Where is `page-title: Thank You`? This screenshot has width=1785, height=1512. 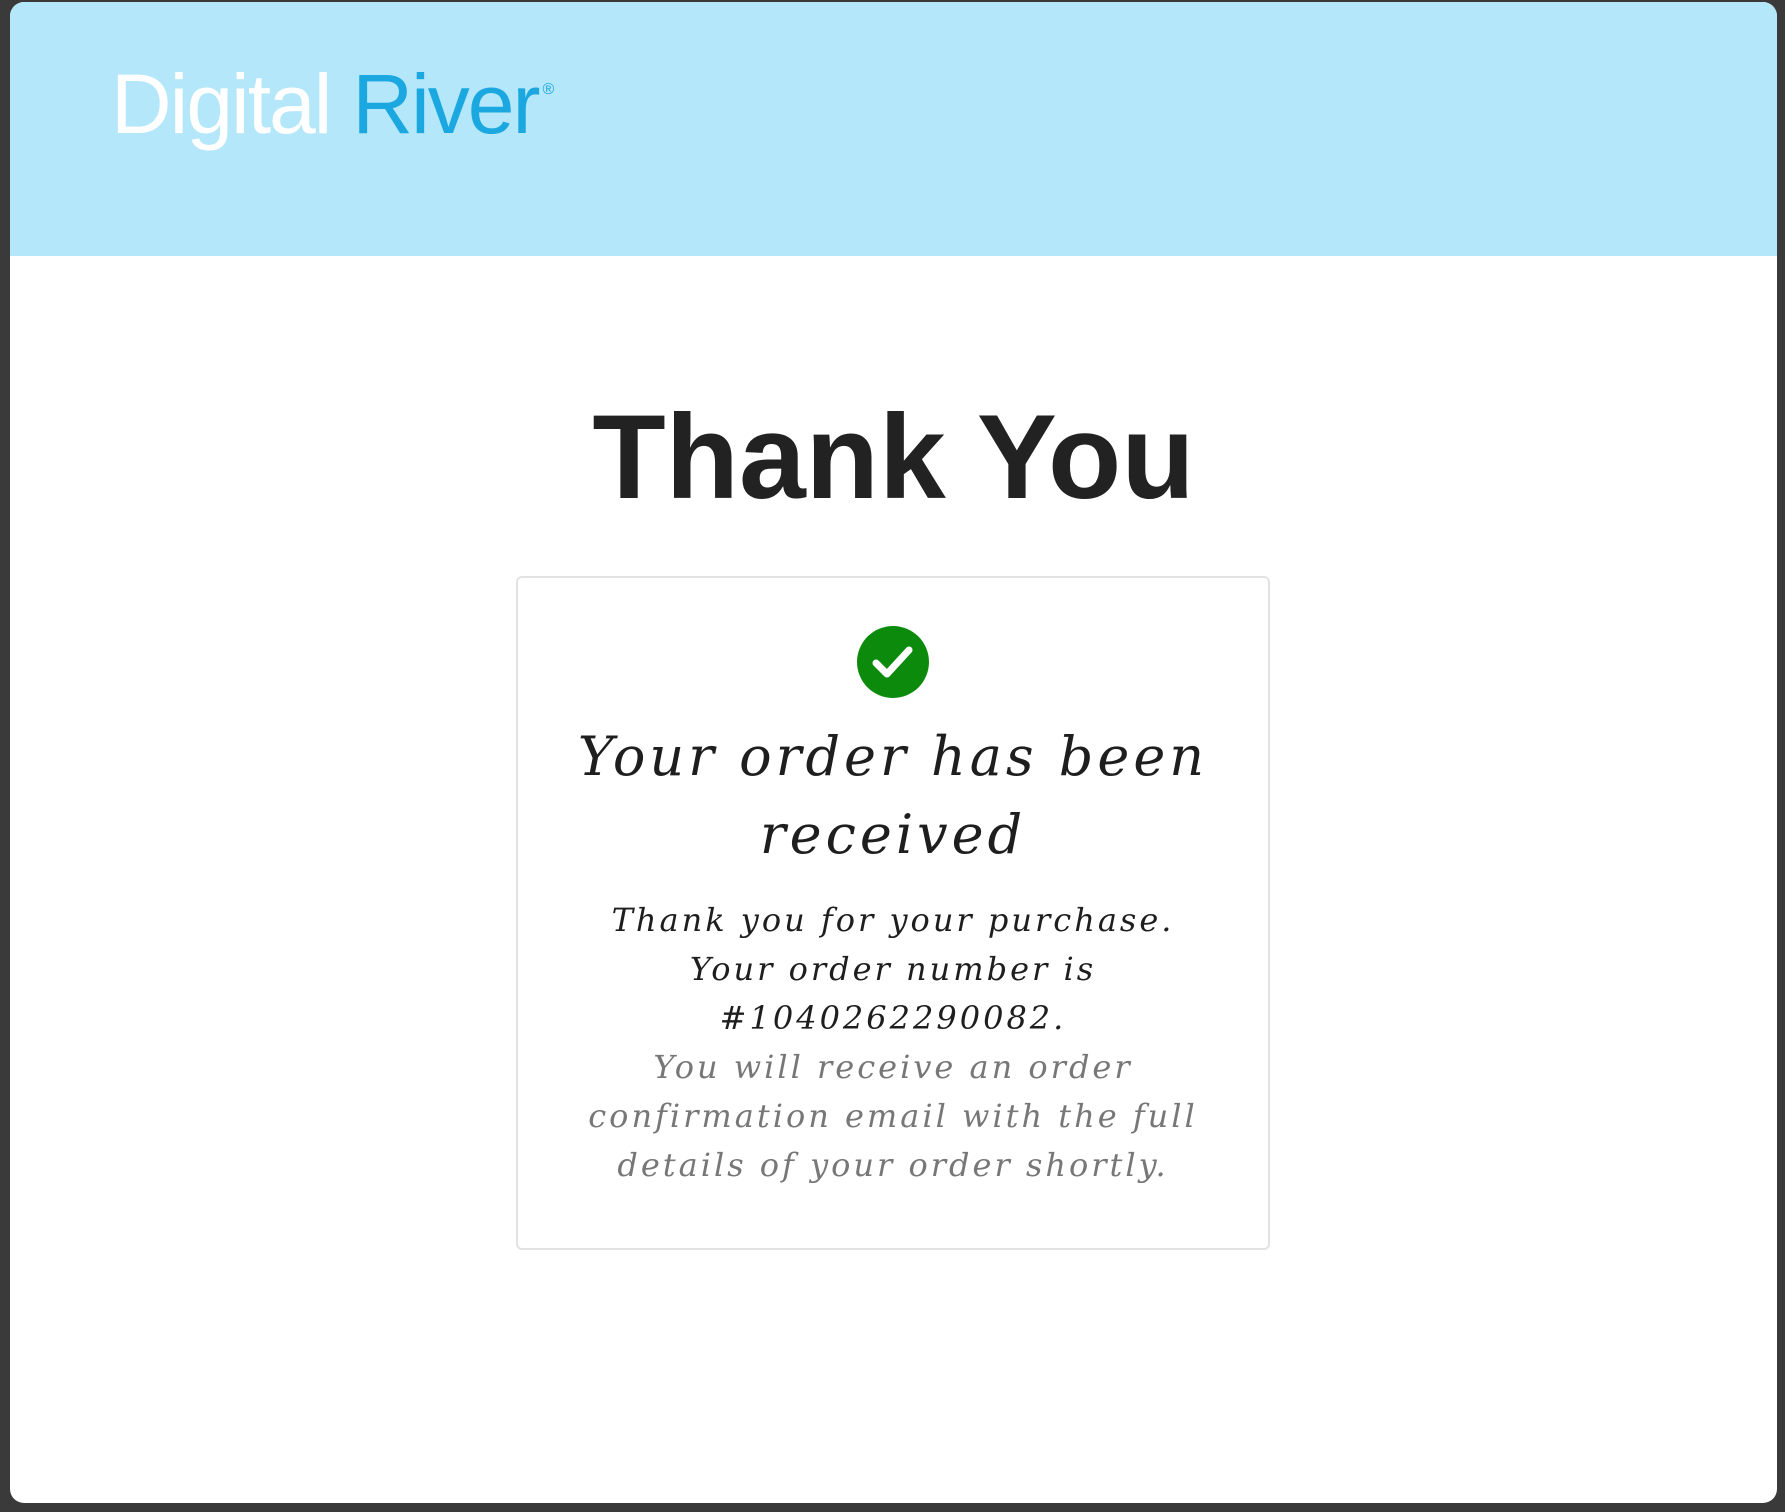
page-title: Thank You is located at coordinates (893, 457).